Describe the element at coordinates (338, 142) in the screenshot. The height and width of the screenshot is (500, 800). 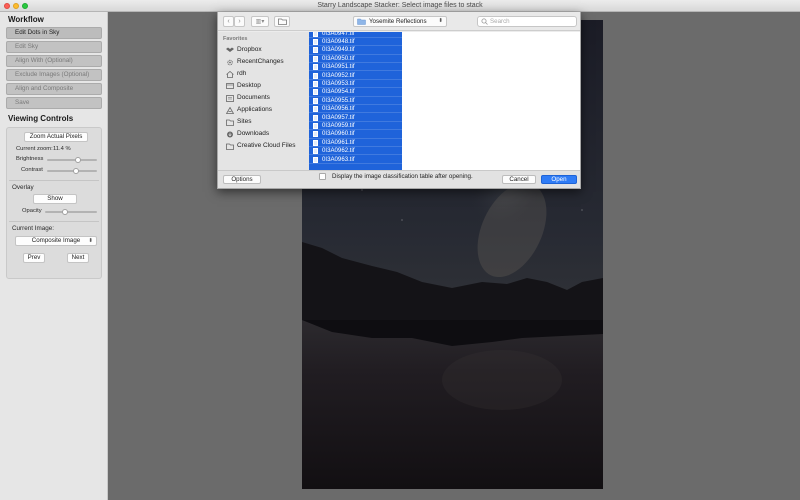
I see `file-name: 0I3A0961.tif` at that location.